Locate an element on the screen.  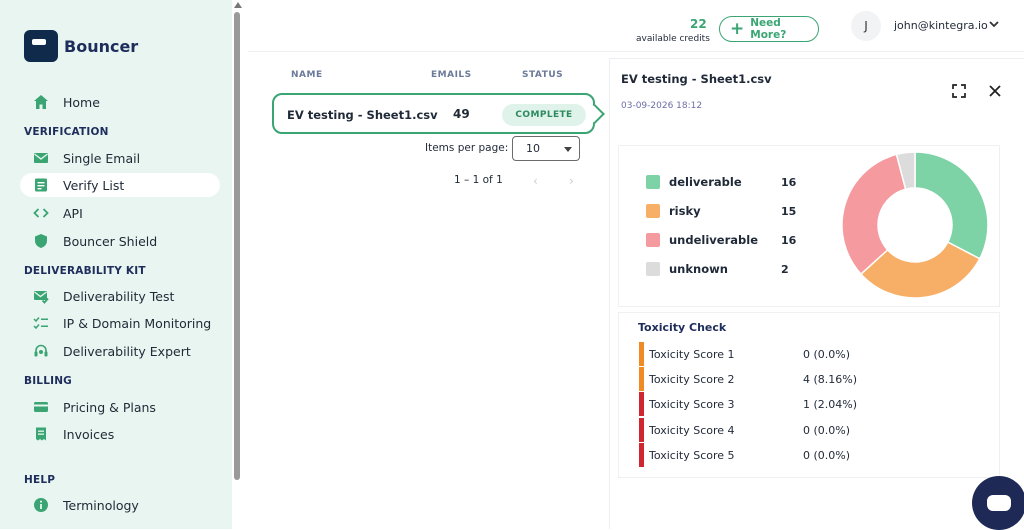
toxicity-row: Toxicity Score 2 4 (8.16%) is located at coordinates (748, 379).